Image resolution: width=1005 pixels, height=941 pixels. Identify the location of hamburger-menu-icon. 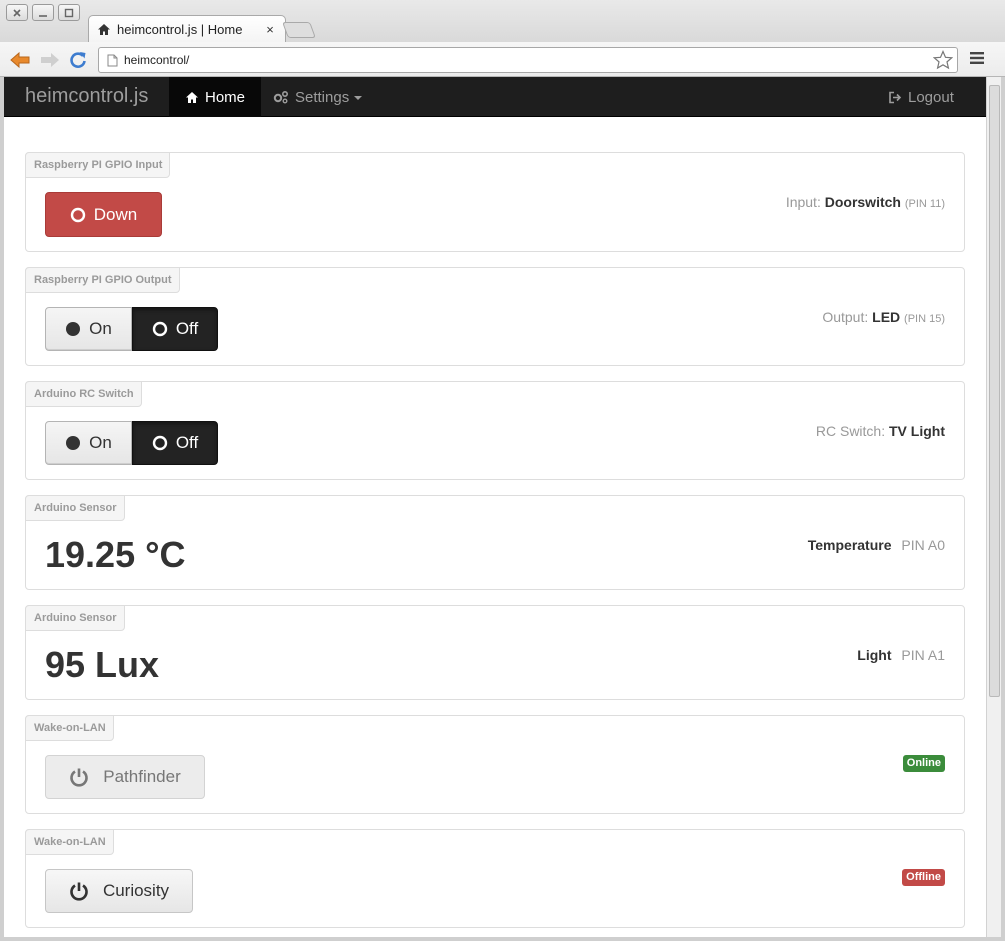
(977, 58).